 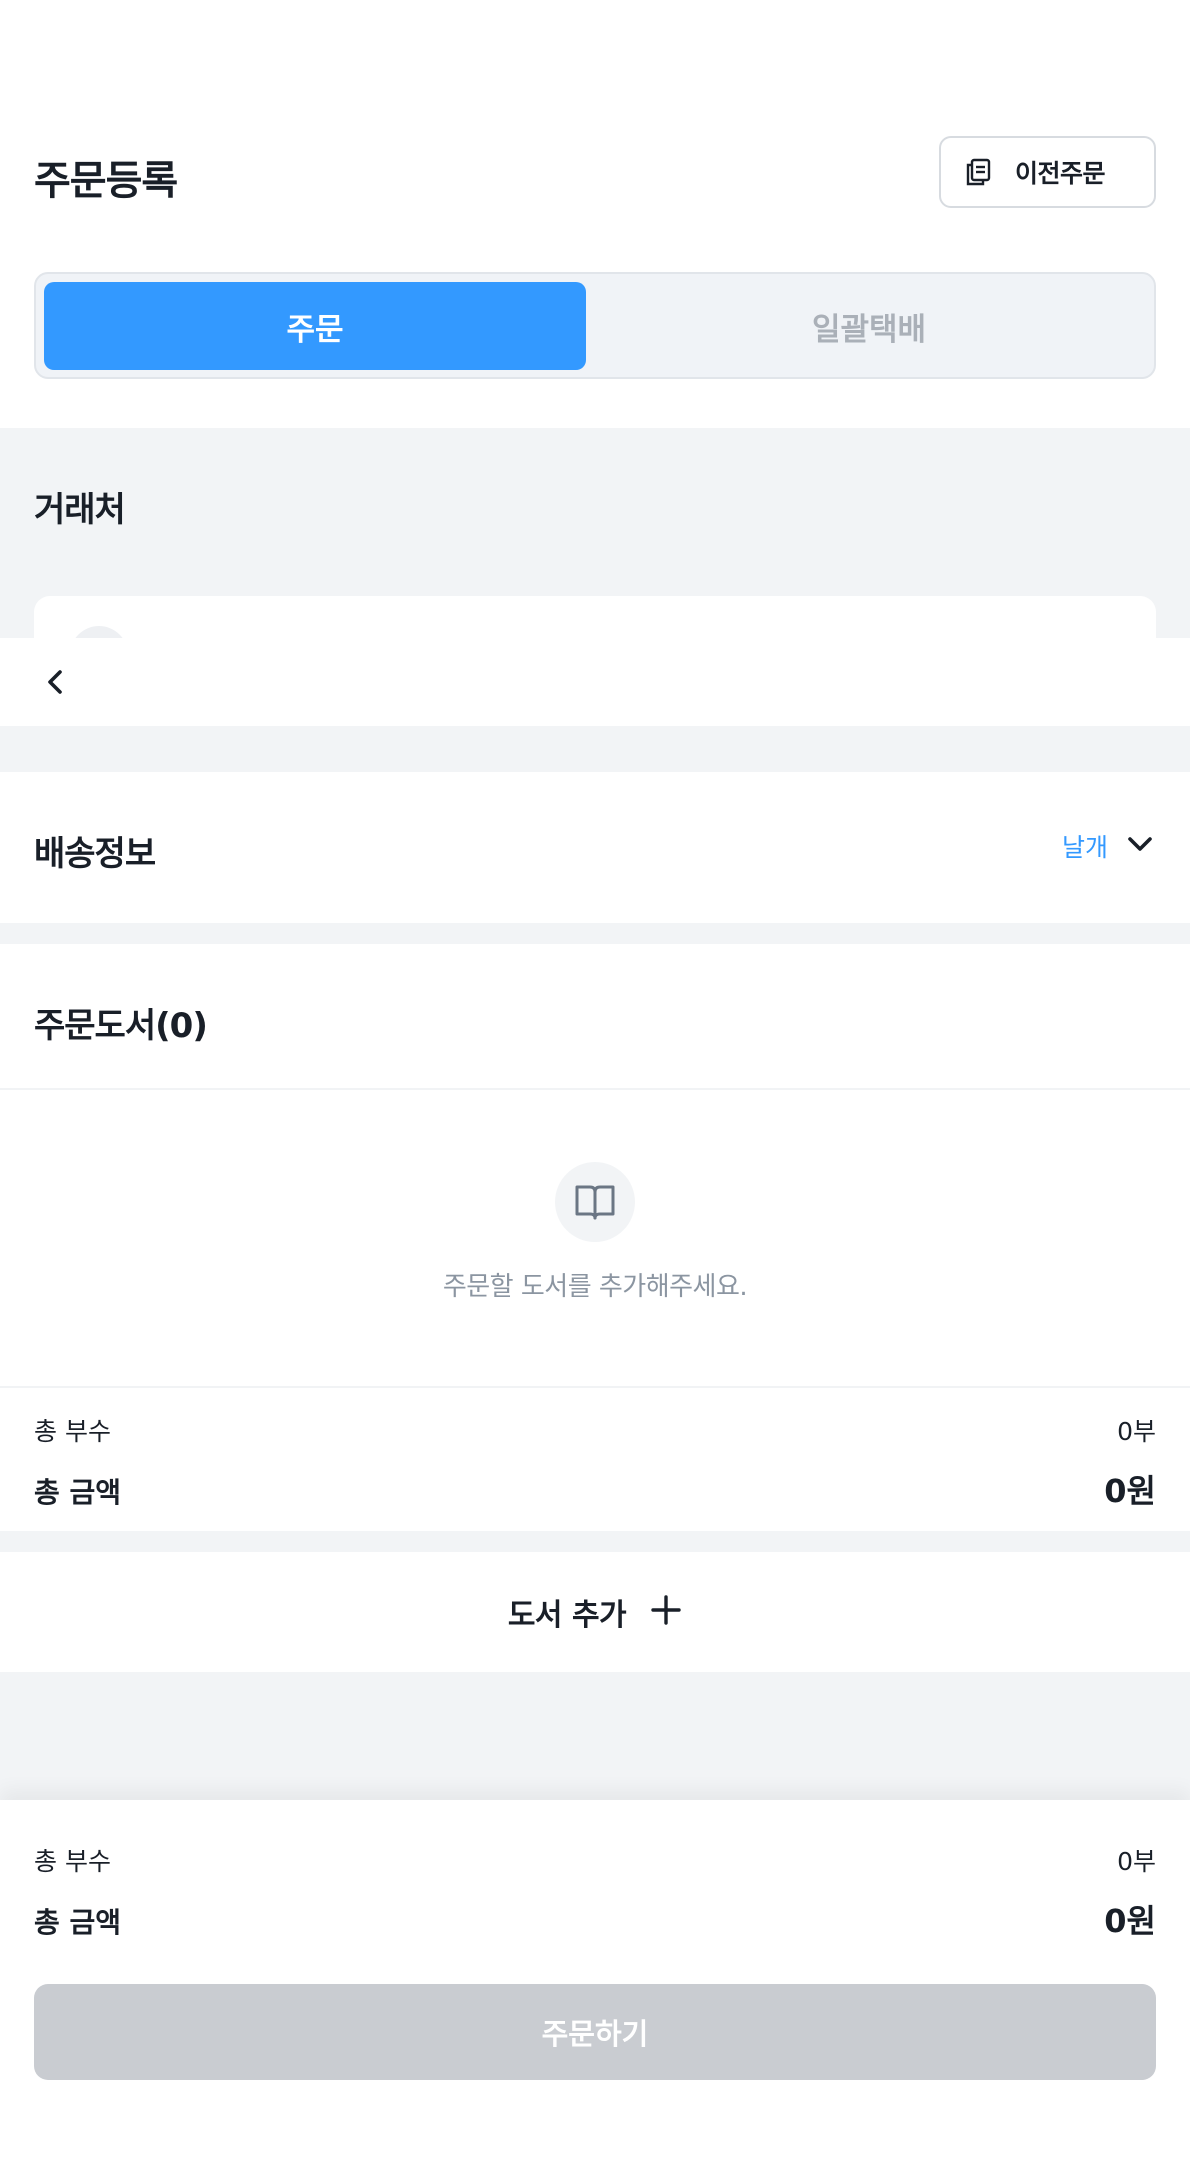 What do you see at coordinates (595, 1202) in the screenshot?
I see `book-icon` at bounding box center [595, 1202].